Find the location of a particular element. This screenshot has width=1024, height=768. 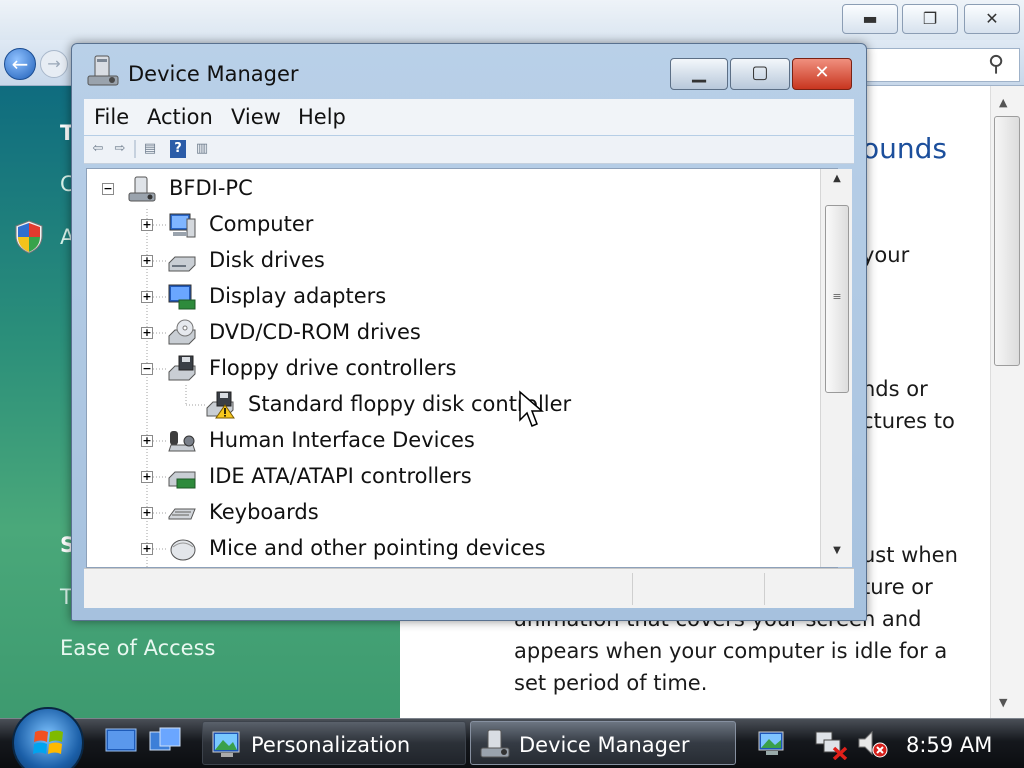

network-disconnected-icon is located at coordinates (831, 744).